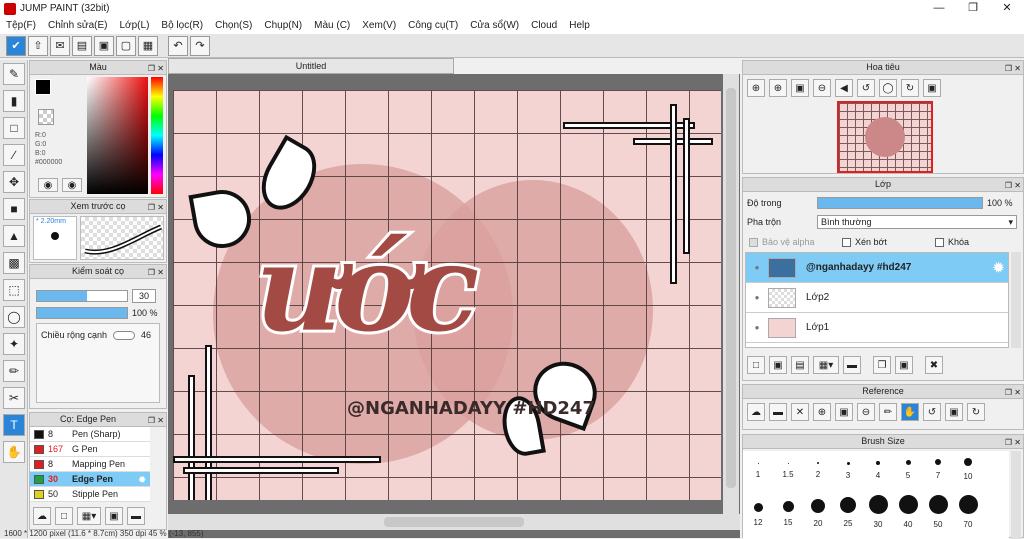 This screenshot has height=539, width=1024. I want to click on layer-settings-gear-icon: ✹, so click(998, 268).